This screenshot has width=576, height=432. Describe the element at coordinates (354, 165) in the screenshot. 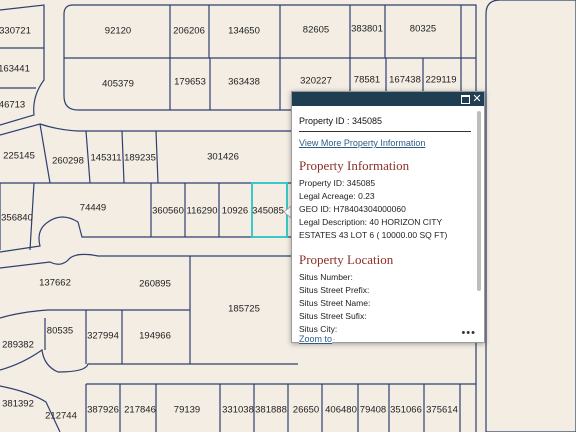

I see `property-information-heading: Property Information` at that location.